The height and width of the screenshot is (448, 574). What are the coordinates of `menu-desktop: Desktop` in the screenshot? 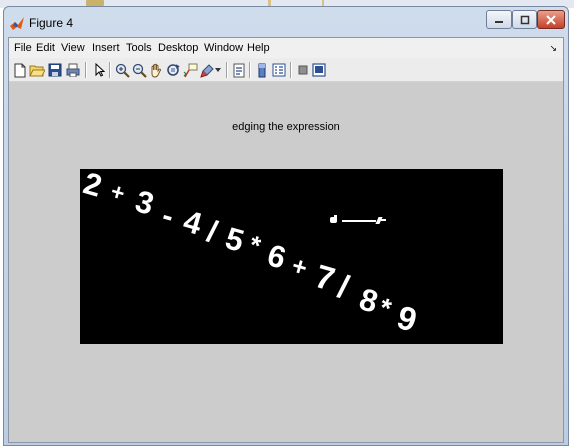 It's located at (178, 48).